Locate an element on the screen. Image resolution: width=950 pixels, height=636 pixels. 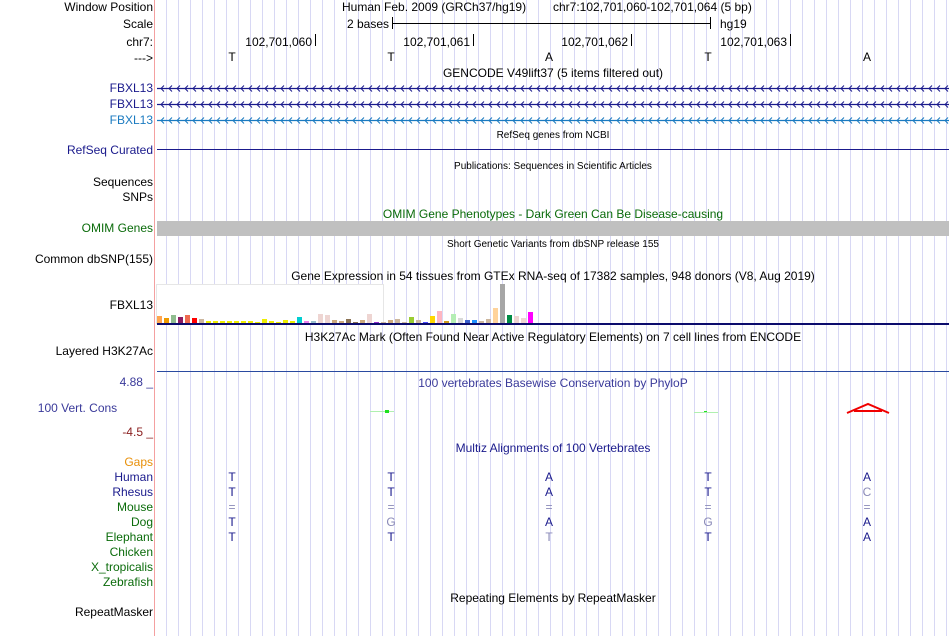
species-label: X_tropicalis is located at coordinates (122, 567).